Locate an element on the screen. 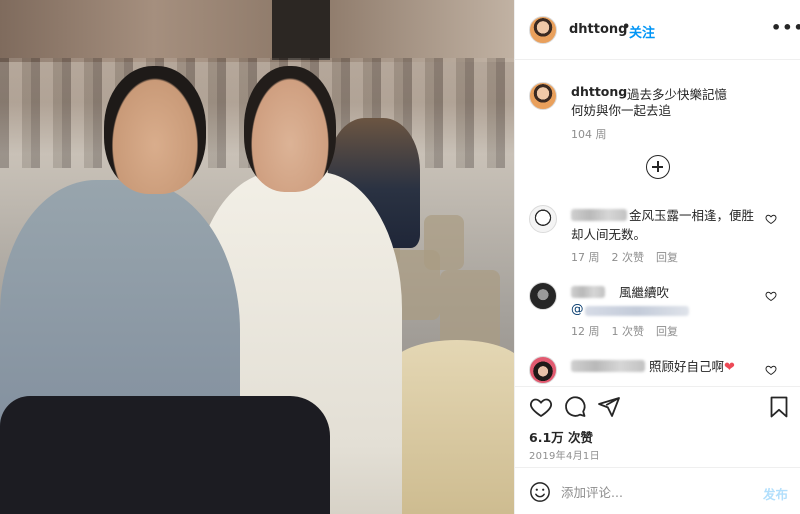 Image resolution: width=800 pixels, height=514 pixels. comment-text-line-2: 却人间无数。 is located at coordinates (609, 234).